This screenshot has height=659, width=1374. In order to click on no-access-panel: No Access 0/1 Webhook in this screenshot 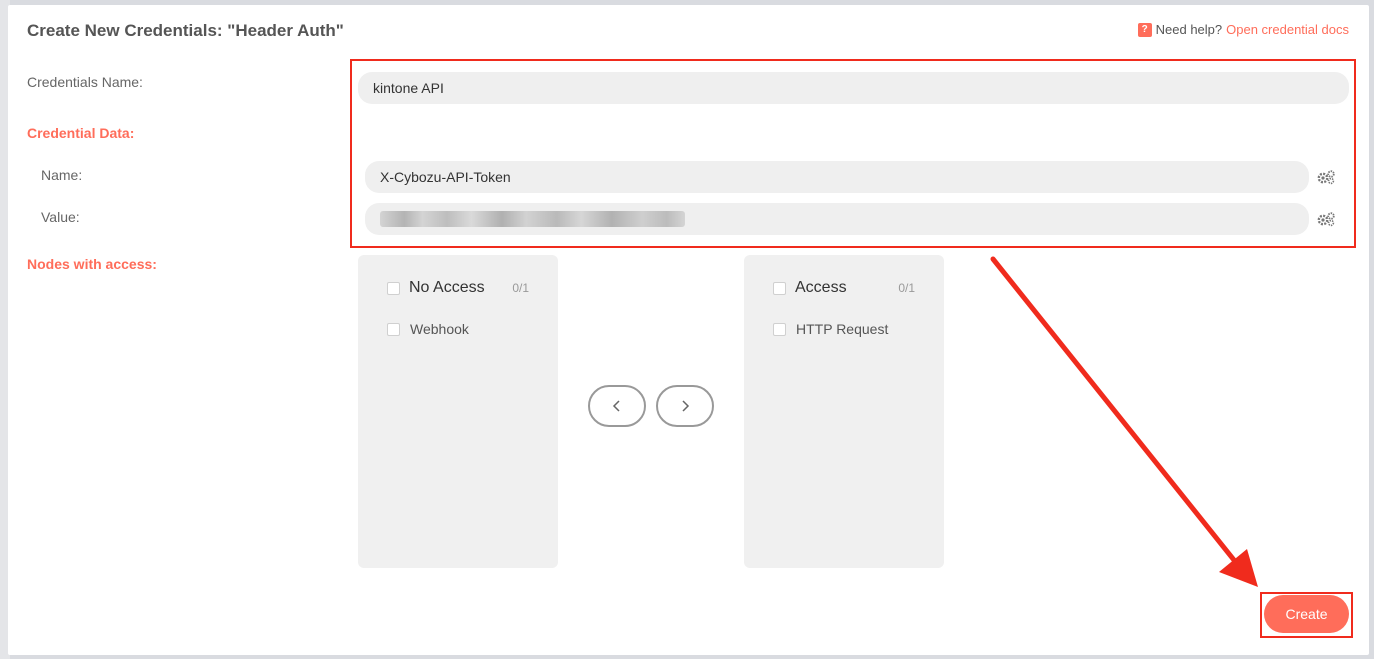, I will do `click(458, 411)`.